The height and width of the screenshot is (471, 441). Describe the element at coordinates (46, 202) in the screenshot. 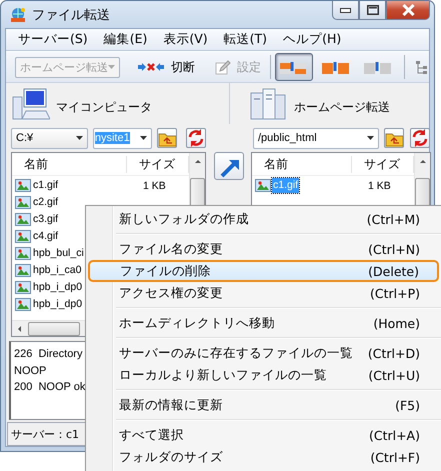

I see `file-name: c2.gif` at that location.